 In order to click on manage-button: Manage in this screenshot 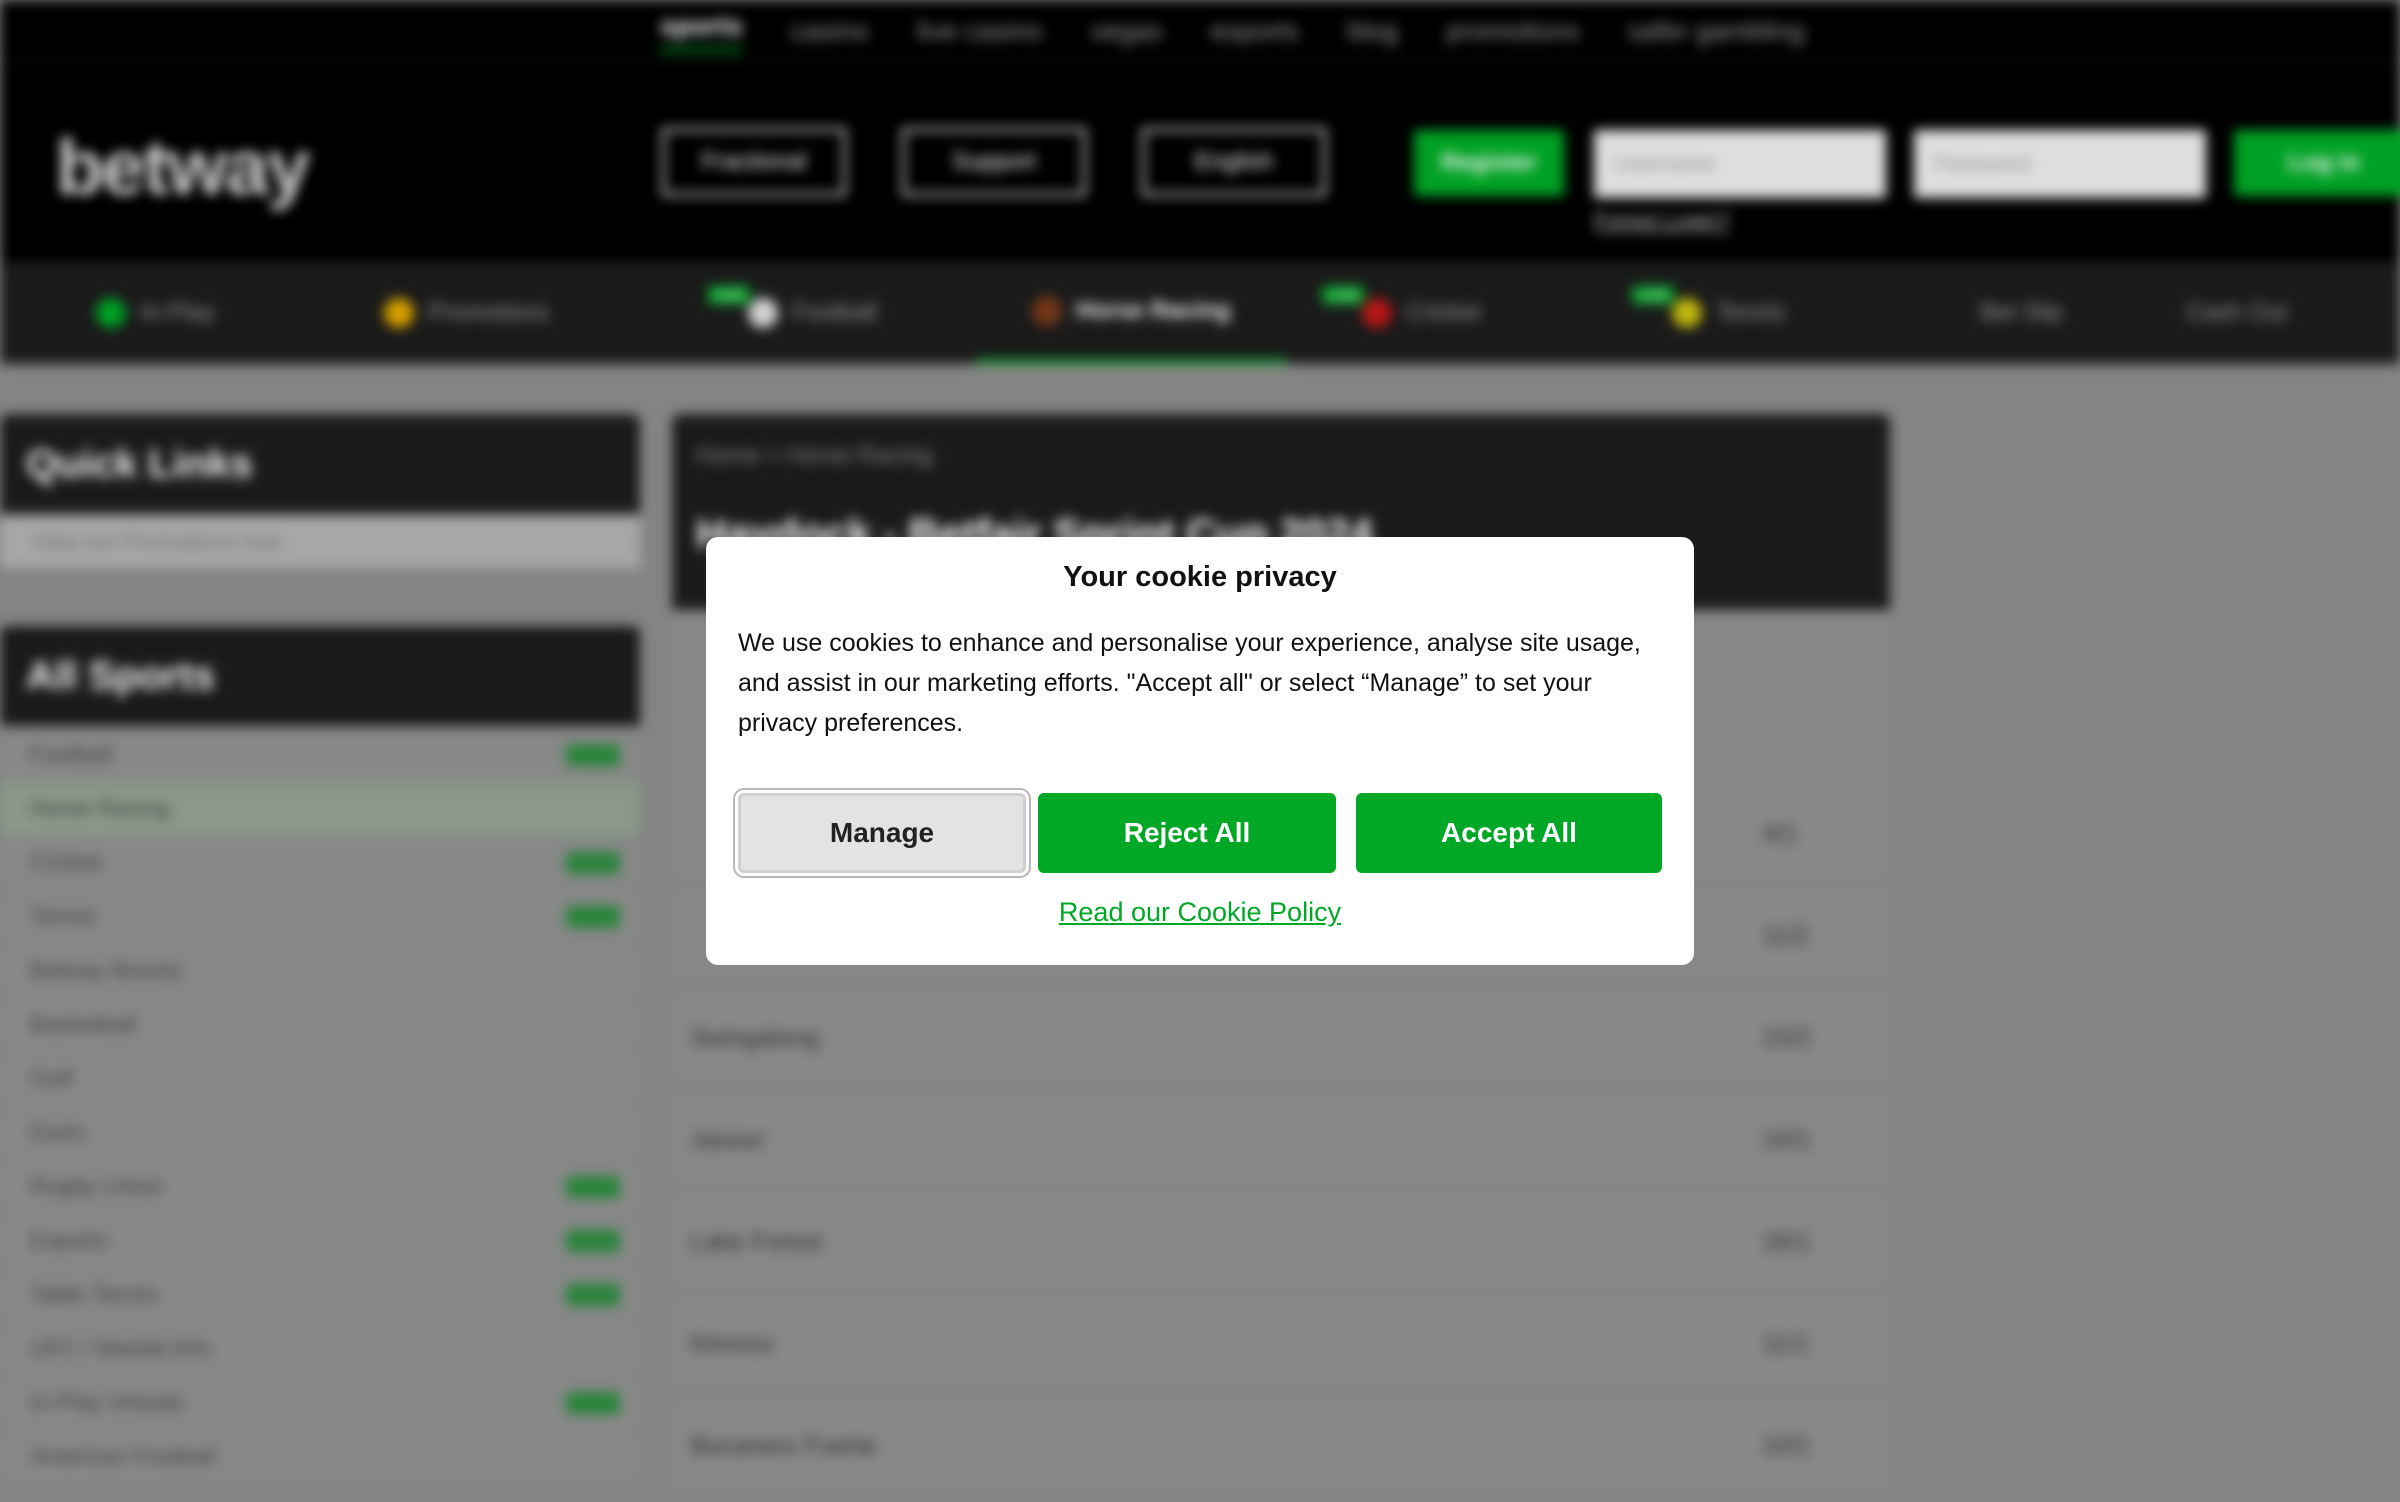, I will do `click(882, 833)`.